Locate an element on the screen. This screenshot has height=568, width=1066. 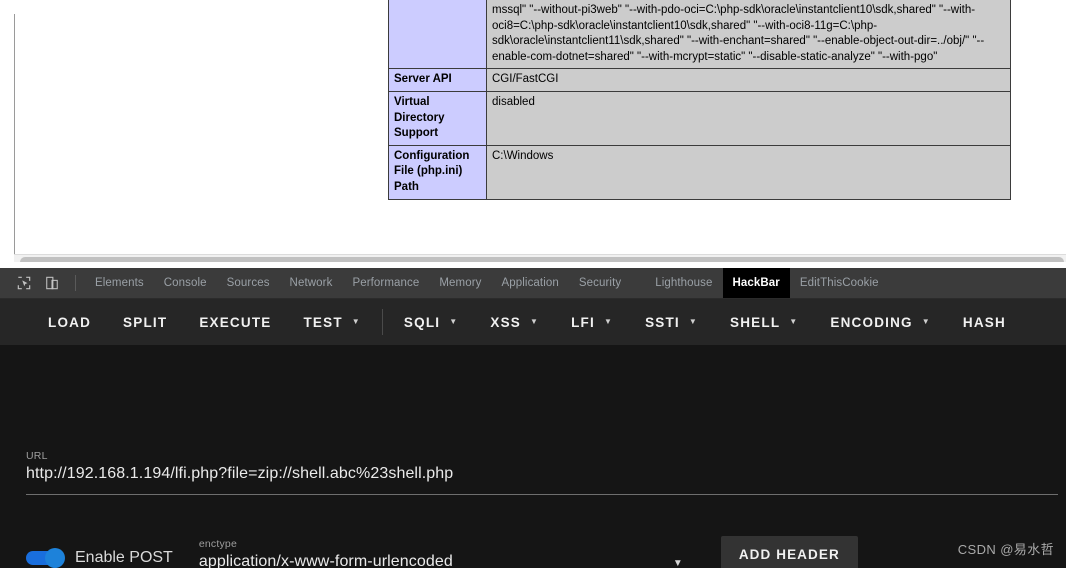
hackbar-load-button: LOAD is located at coordinates (69, 322).